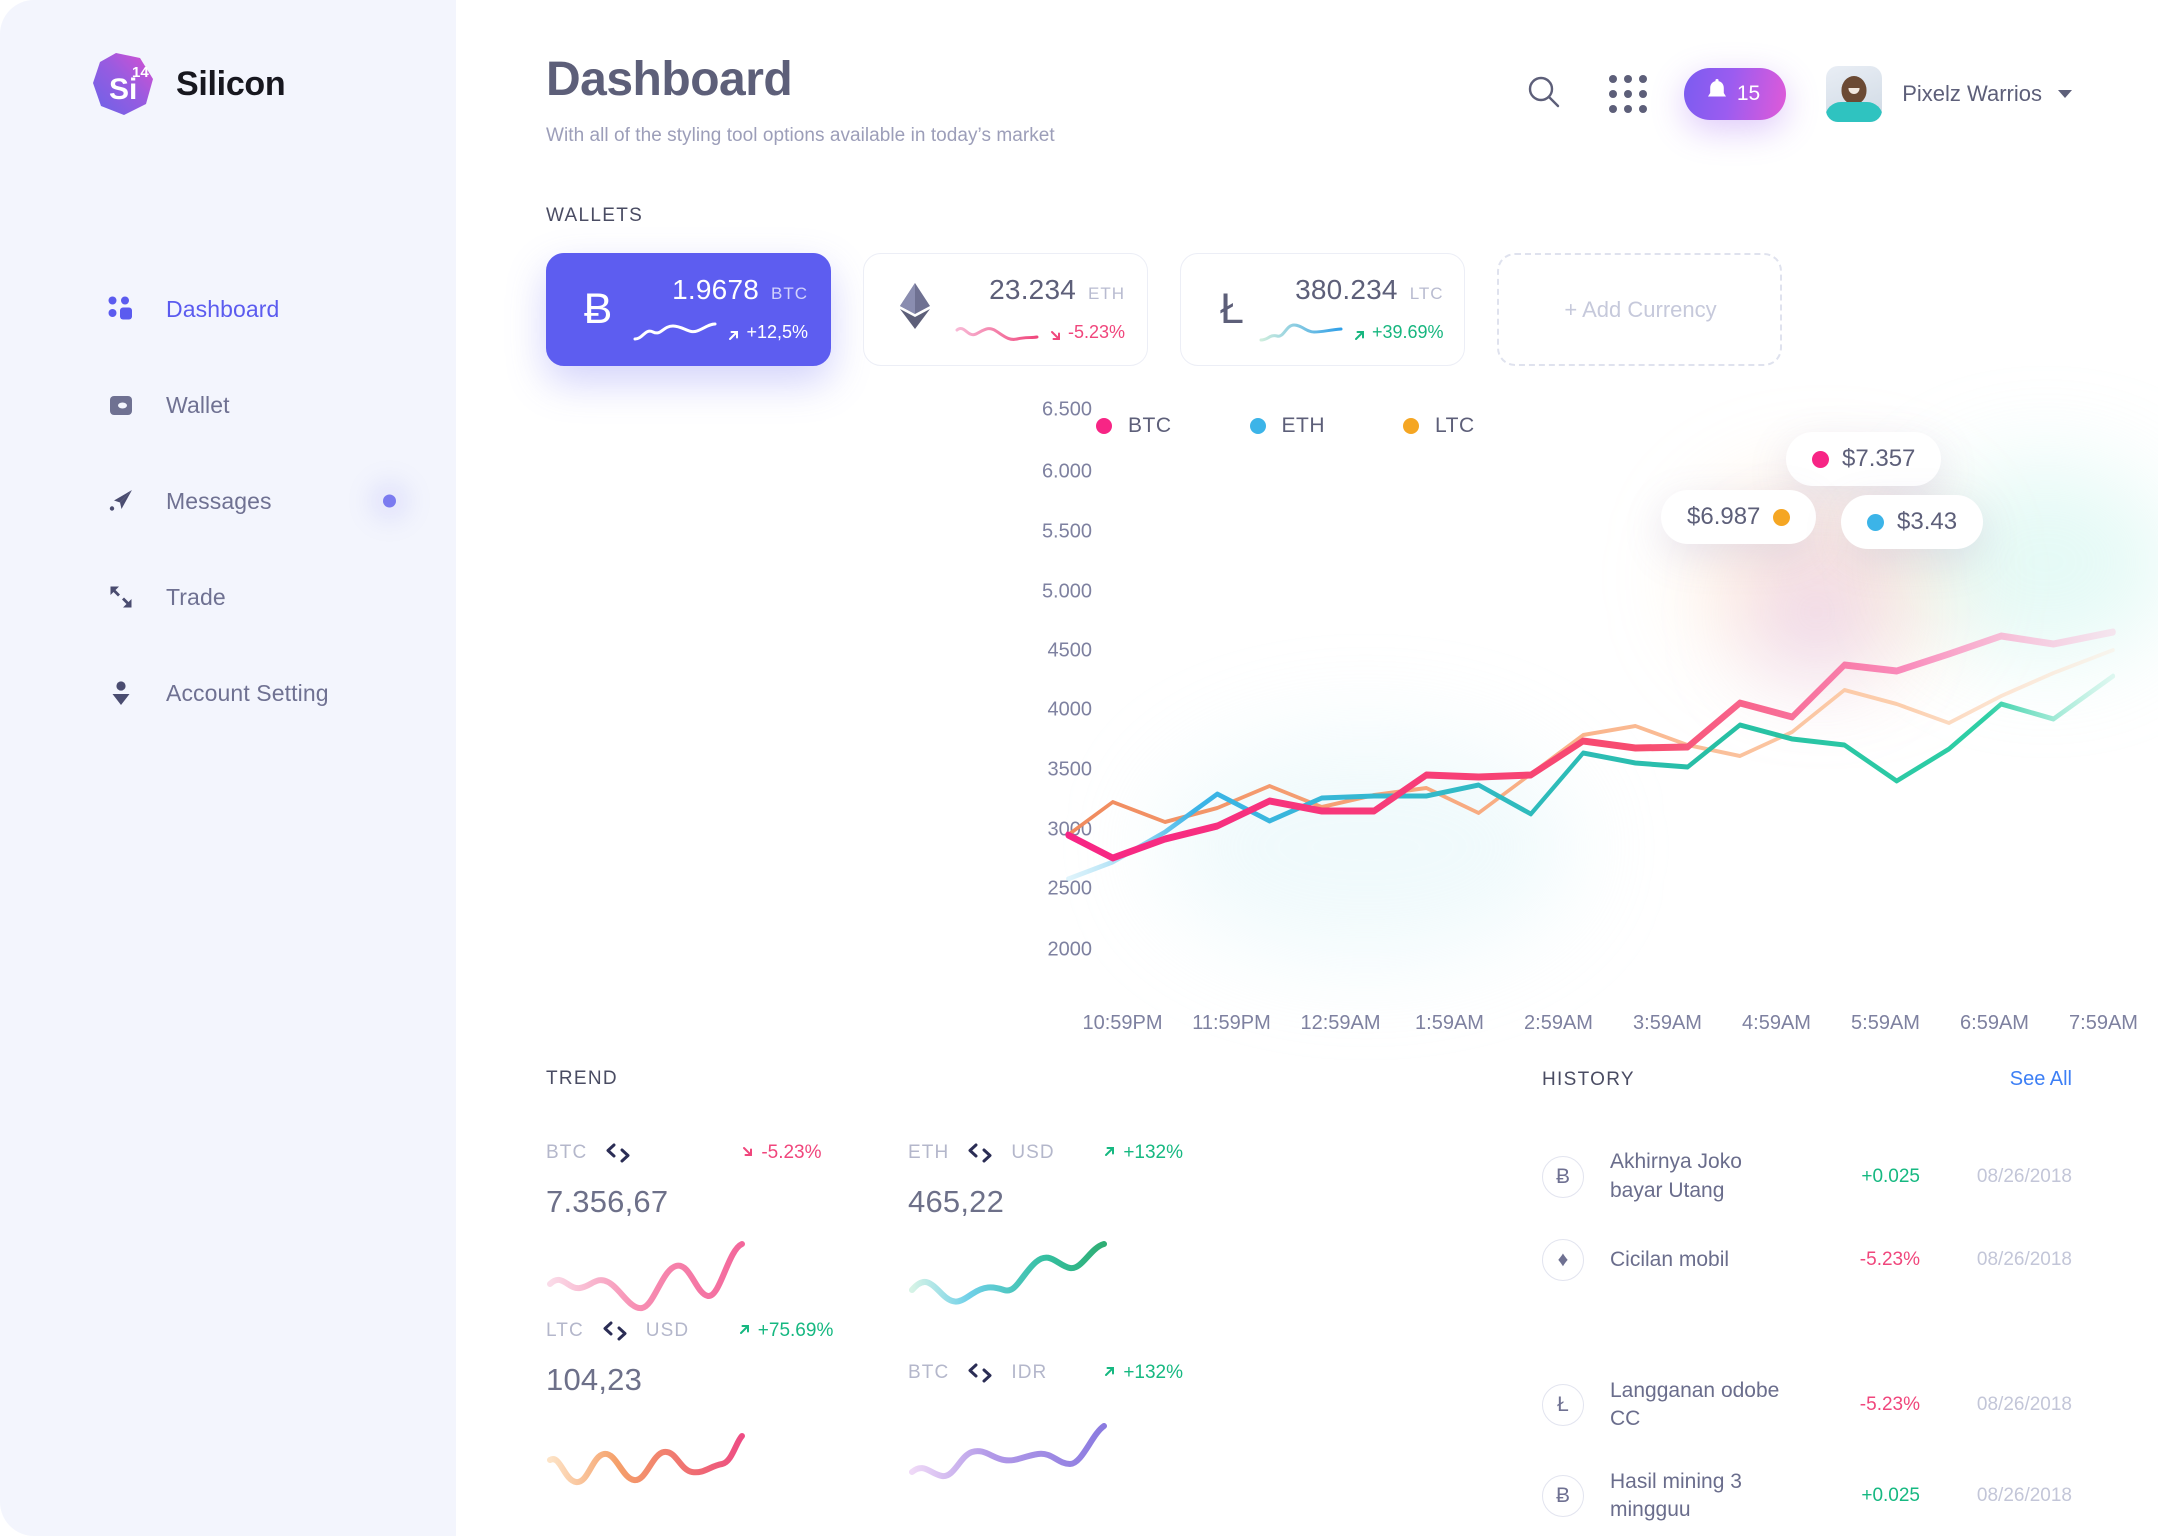  What do you see at coordinates (1864, 459) in the screenshot?
I see `chart-tooltip-btc: $7.357` at bounding box center [1864, 459].